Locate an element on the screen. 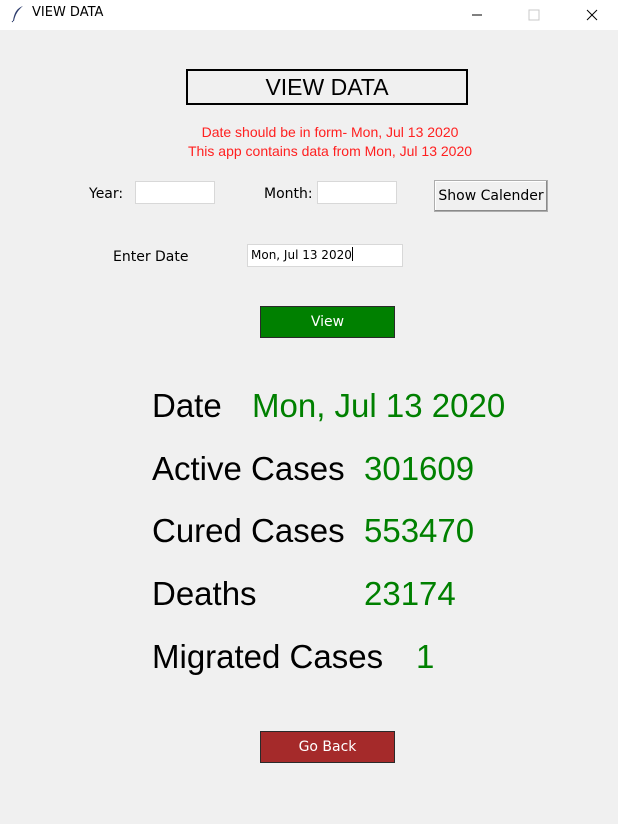 This screenshot has height=824, width=618. migrated-cases-label: Migrated Cases is located at coordinates (268, 656).